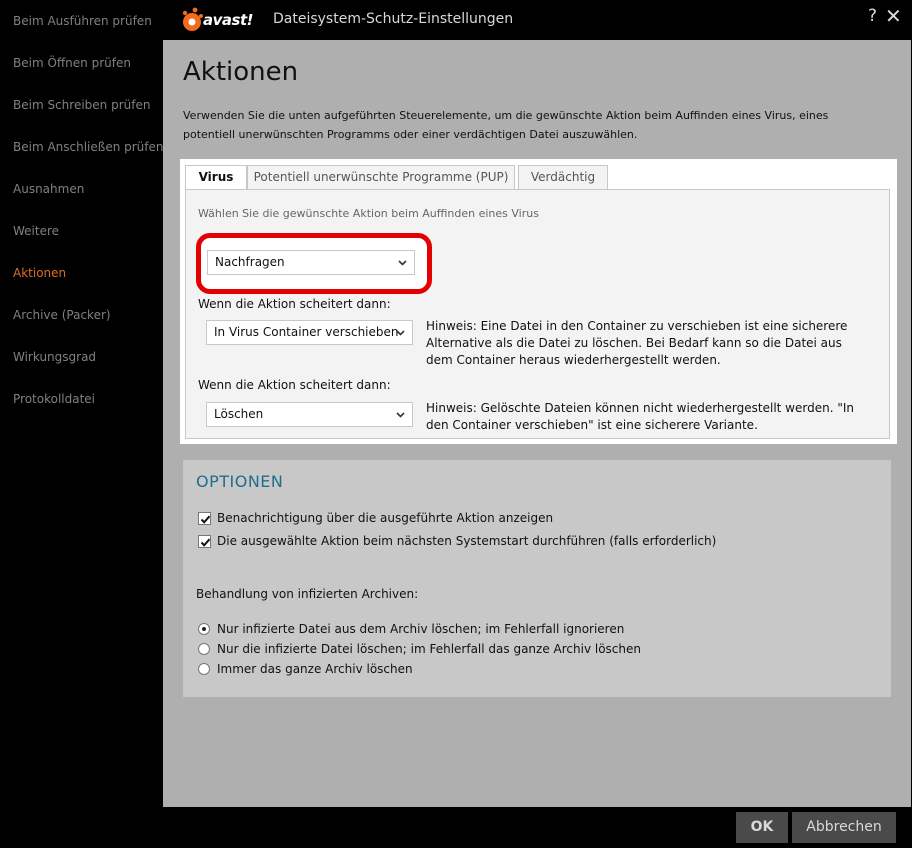  Describe the element at coordinates (844, 827) in the screenshot. I see `cancel-button: Abbrechen` at that location.